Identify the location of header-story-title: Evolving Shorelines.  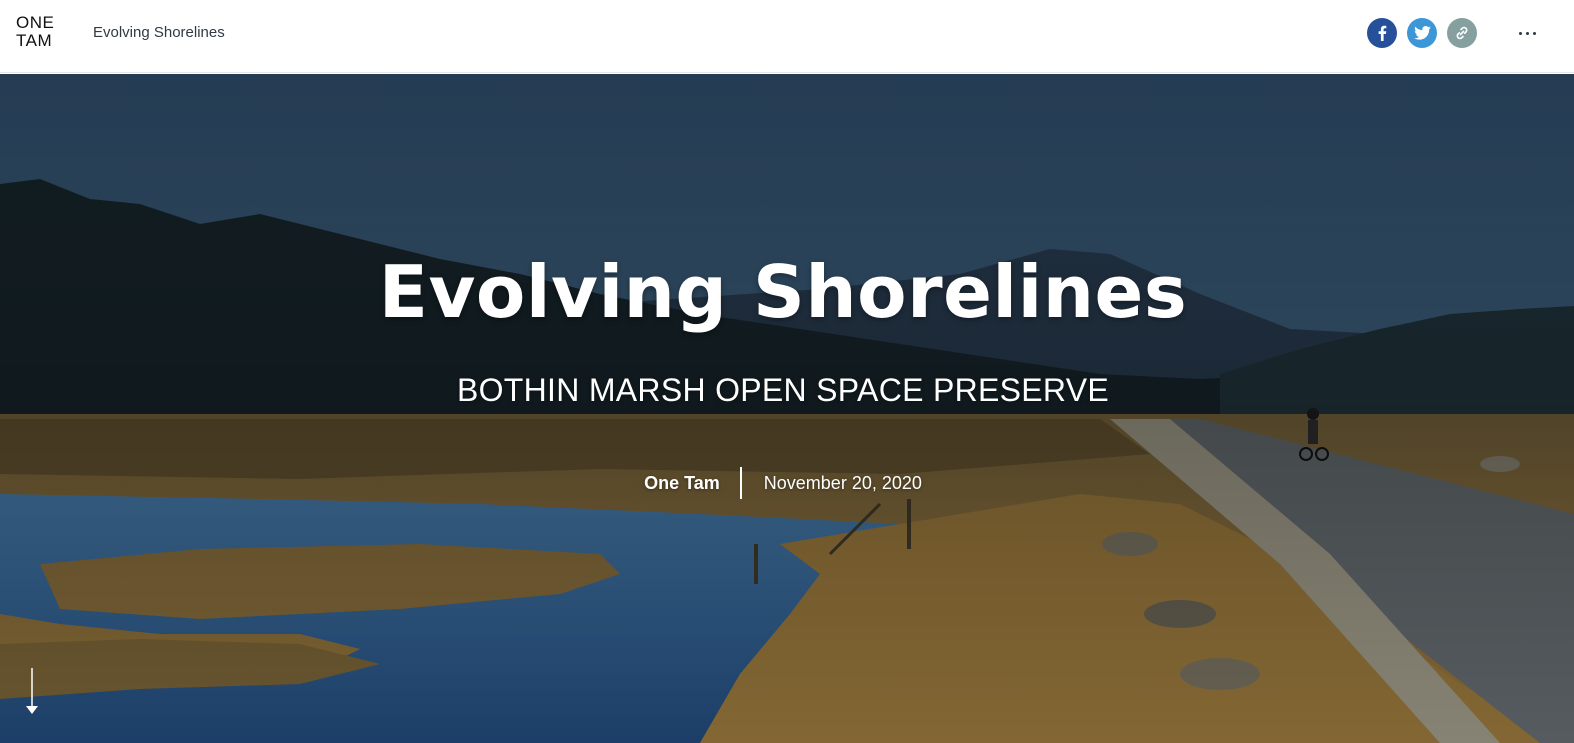
(159, 32).